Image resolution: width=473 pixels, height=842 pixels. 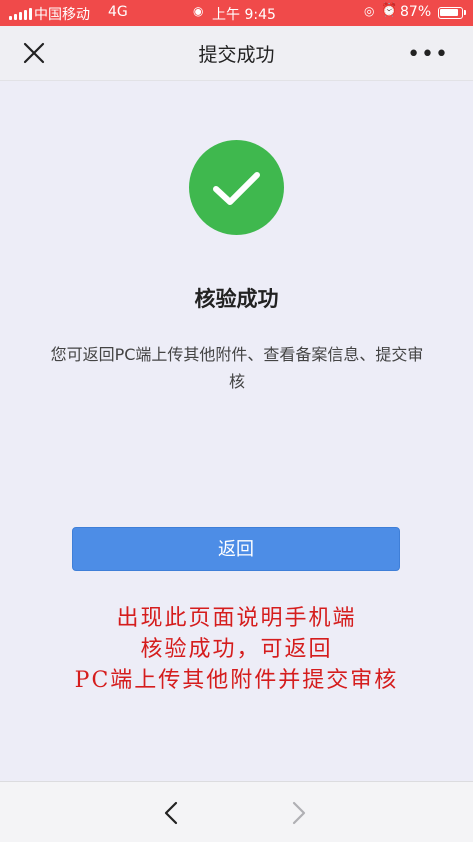 What do you see at coordinates (236, 649) in the screenshot?
I see `annotation-line-2: 核验成功，可返回` at bounding box center [236, 649].